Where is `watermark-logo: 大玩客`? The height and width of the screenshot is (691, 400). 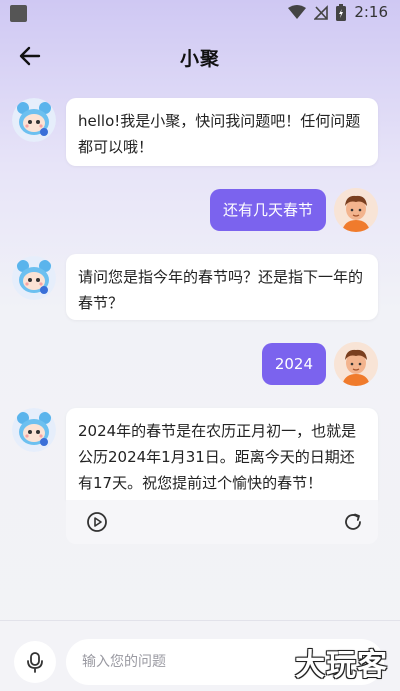
watermark-logo: 大玩客 is located at coordinates (341, 665).